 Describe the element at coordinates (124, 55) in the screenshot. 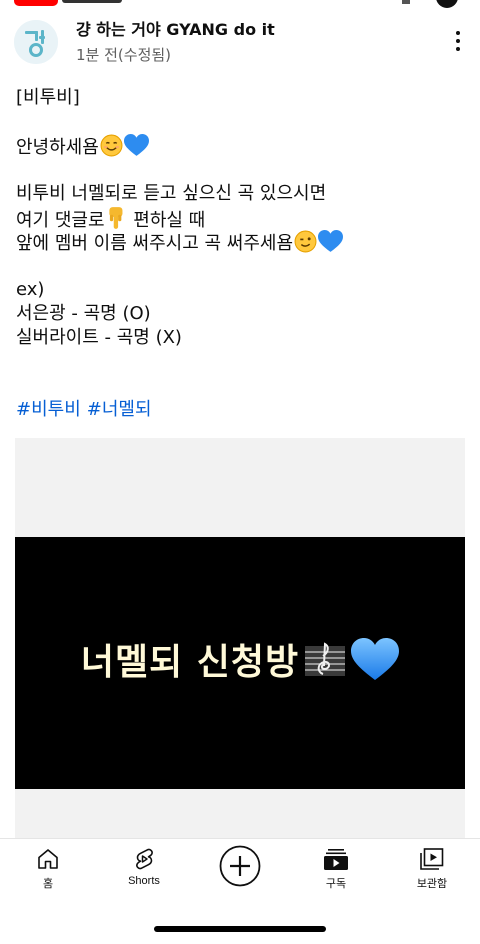

I see `post-timestamp: 1분 전(수정됨)` at that location.